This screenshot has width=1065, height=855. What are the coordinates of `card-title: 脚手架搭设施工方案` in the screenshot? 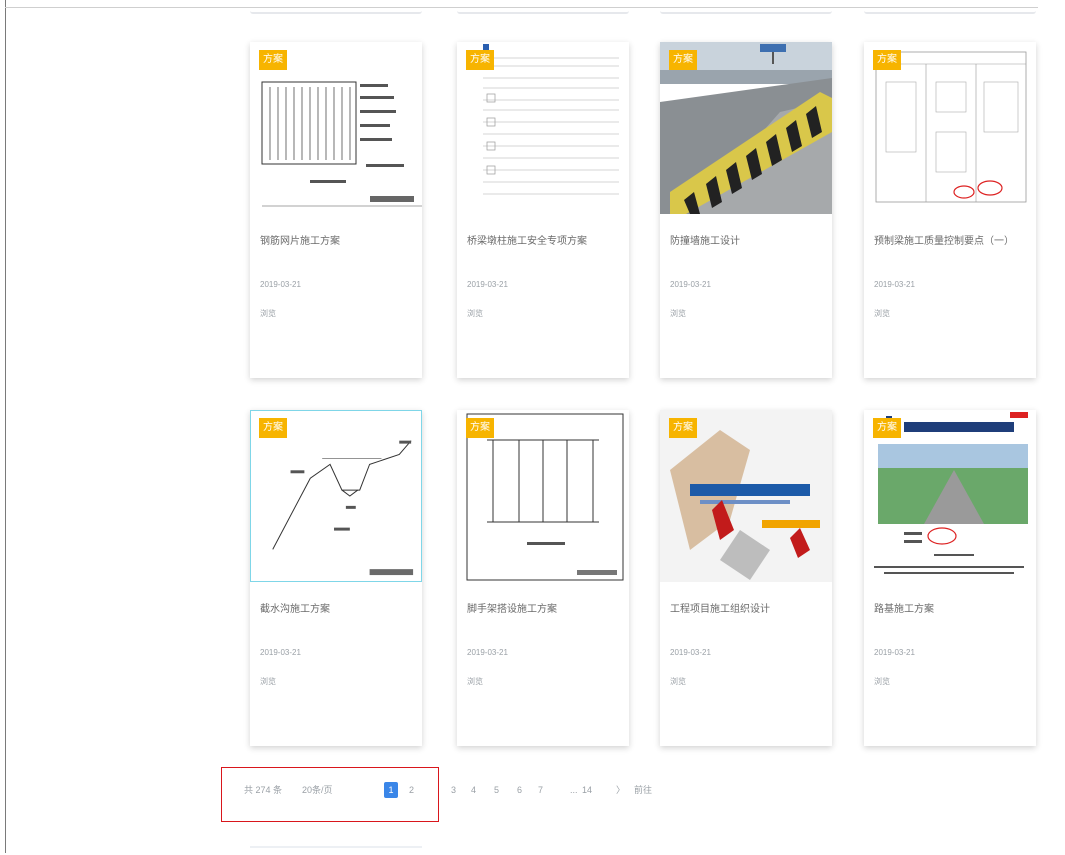 It's located at (544, 607).